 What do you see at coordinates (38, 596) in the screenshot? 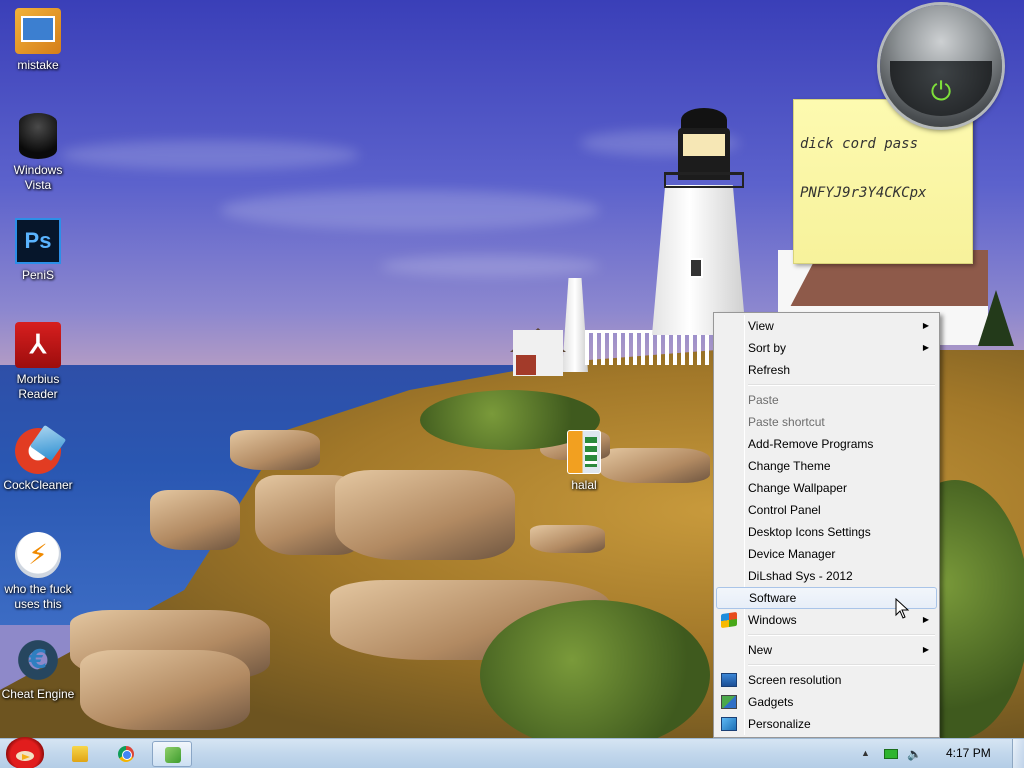
I see `desktop-icon-label: who the fuck uses this` at bounding box center [38, 596].